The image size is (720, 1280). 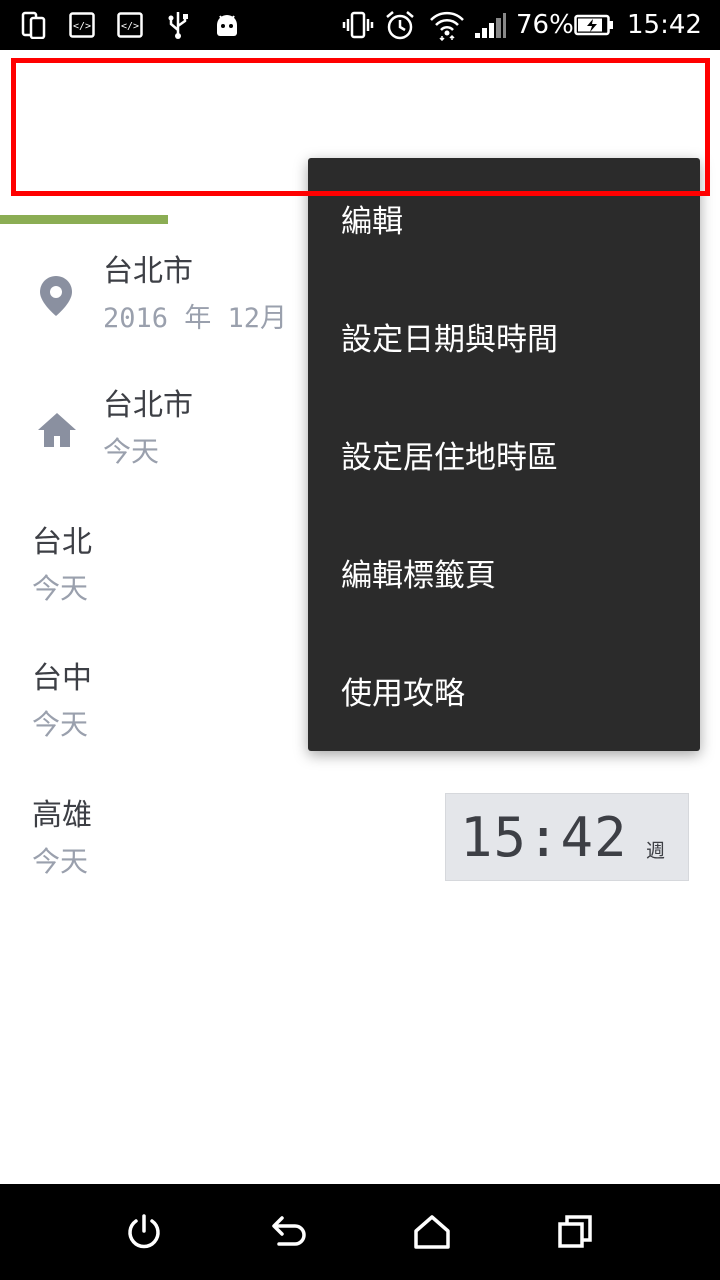 I want to click on menu-item-set-home-timezone: 設定居住地時區, so click(x=504, y=453).